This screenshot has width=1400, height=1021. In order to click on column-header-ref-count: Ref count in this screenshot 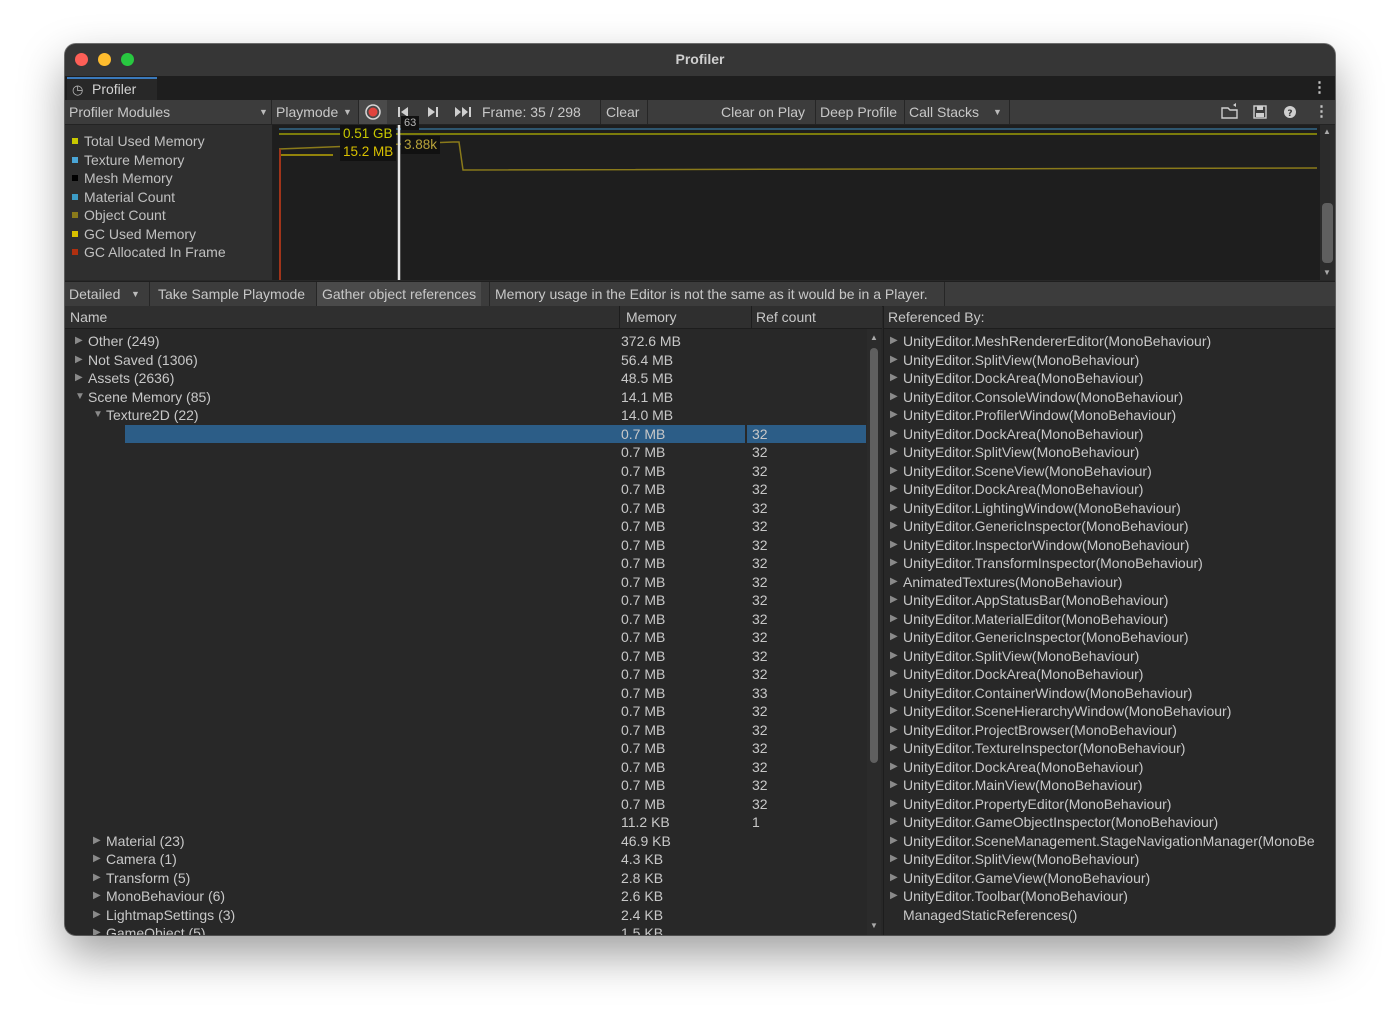, I will do `click(786, 317)`.